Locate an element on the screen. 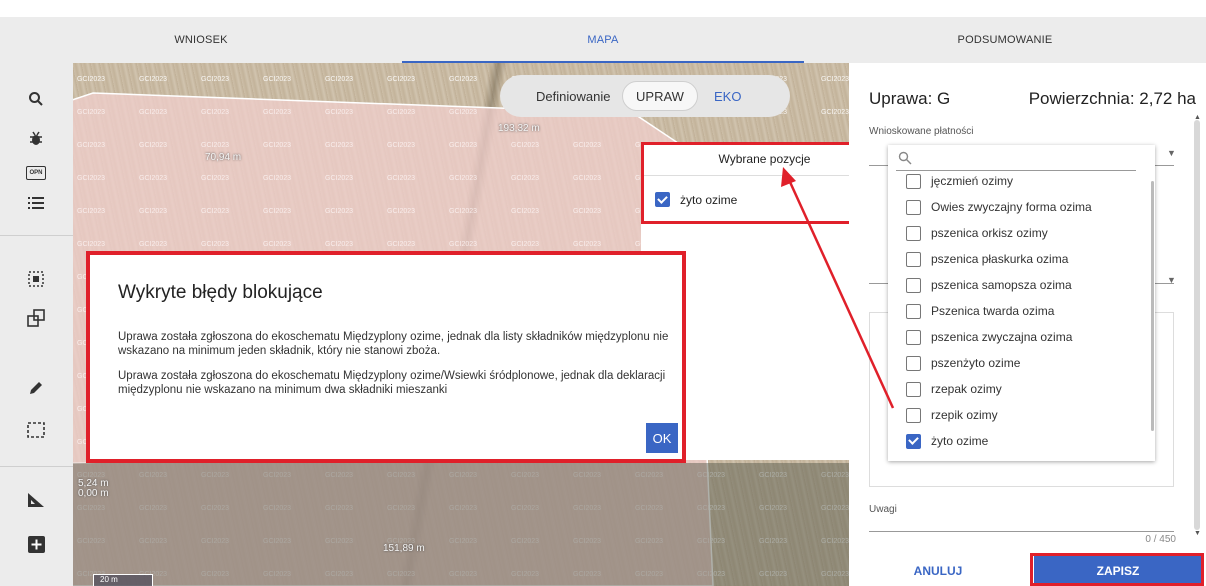 Image resolution: width=1206 pixels, height=586 pixels. crop-option: Owies zwyczajny forma ozima is located at coordinates (999, 207).